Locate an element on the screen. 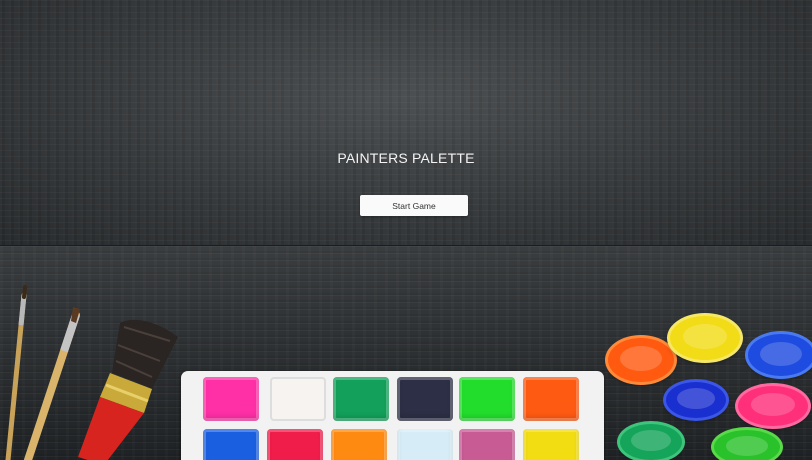 Image resolution: width=812 pixels, height=460 pixels. watercolor-palette-tray is located at coordinates (392, 415).